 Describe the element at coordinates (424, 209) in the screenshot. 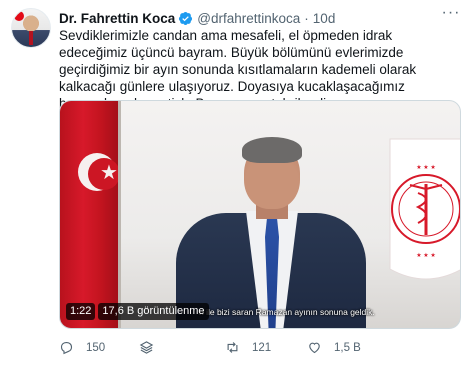

I see `ministry-seal-icon: ★ ★ ★ ★ ★ ★` at that location.